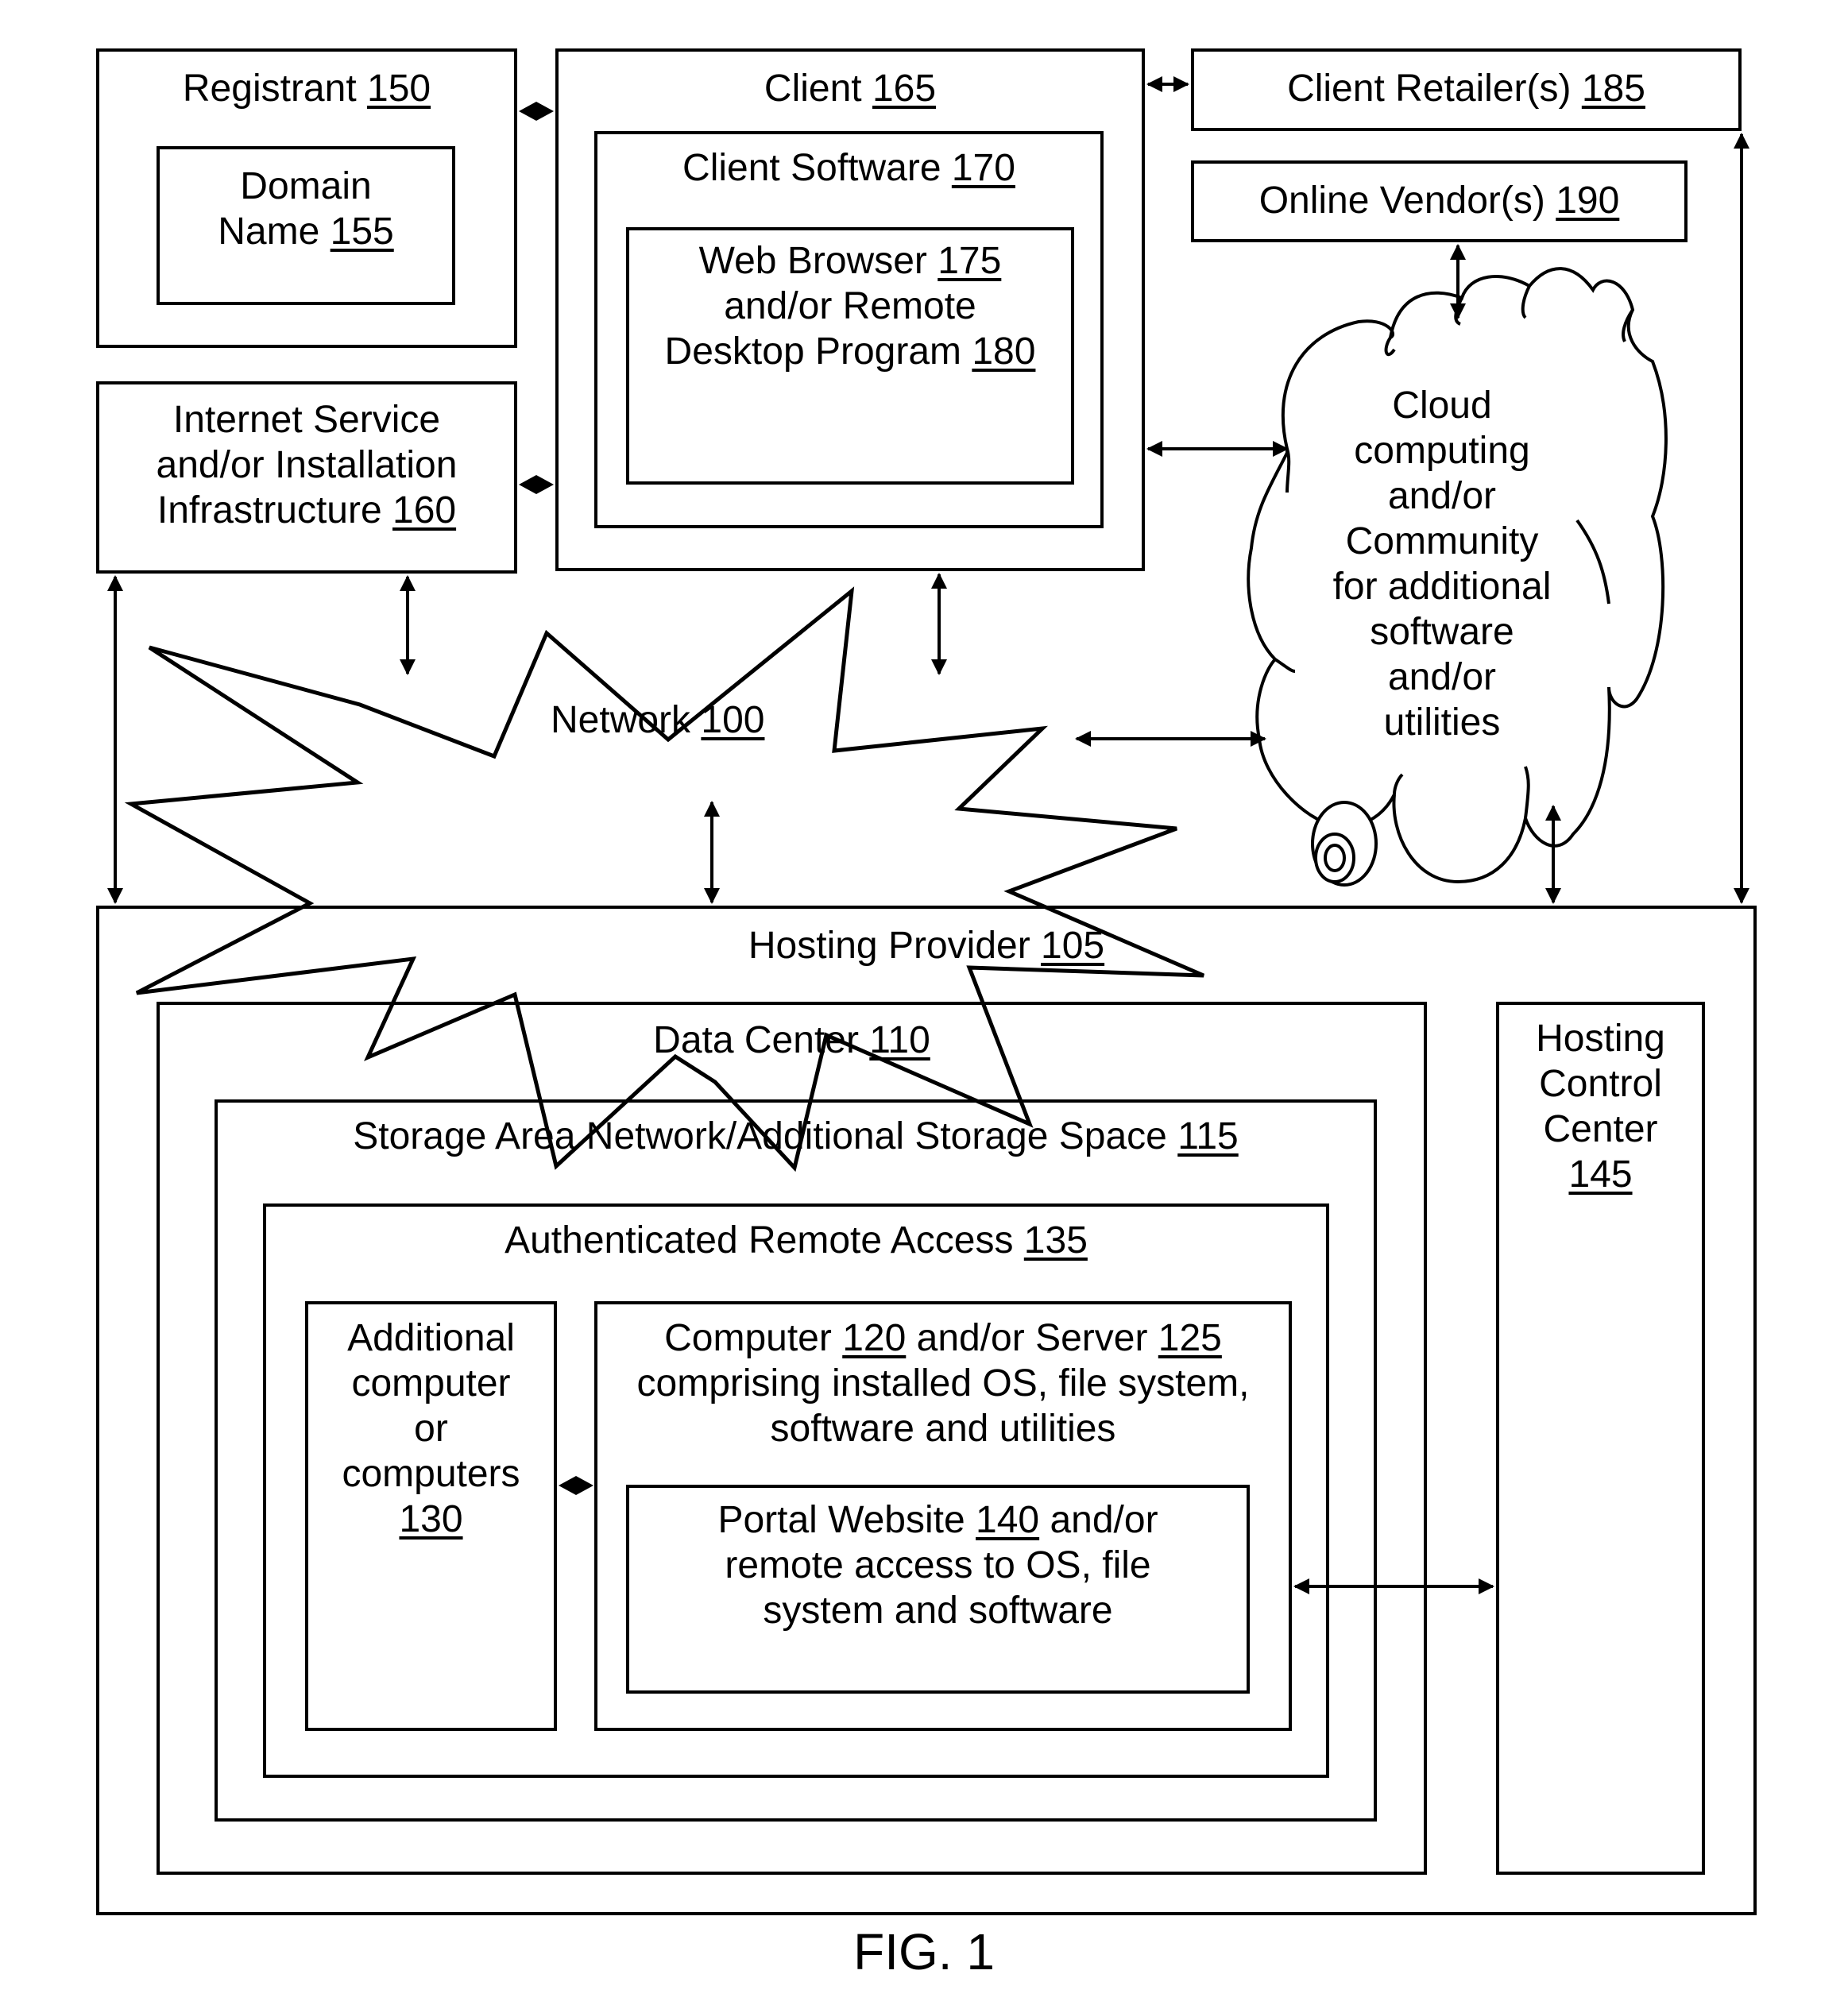 This screenshot has height=2009, width=1848. I want to click on registrant-label: Registrant 150, so click(306, 89).